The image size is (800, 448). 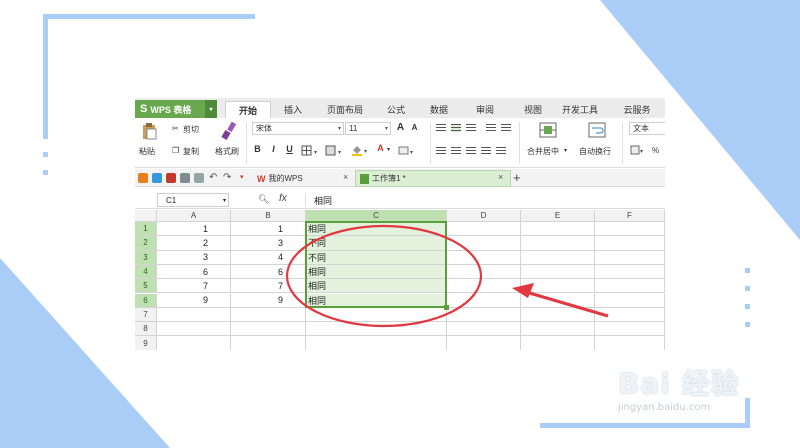 What do you see at coordinates (484, 200) in the screenshot?
I see `formula-input: 相同` at bounding box center [484, 200].